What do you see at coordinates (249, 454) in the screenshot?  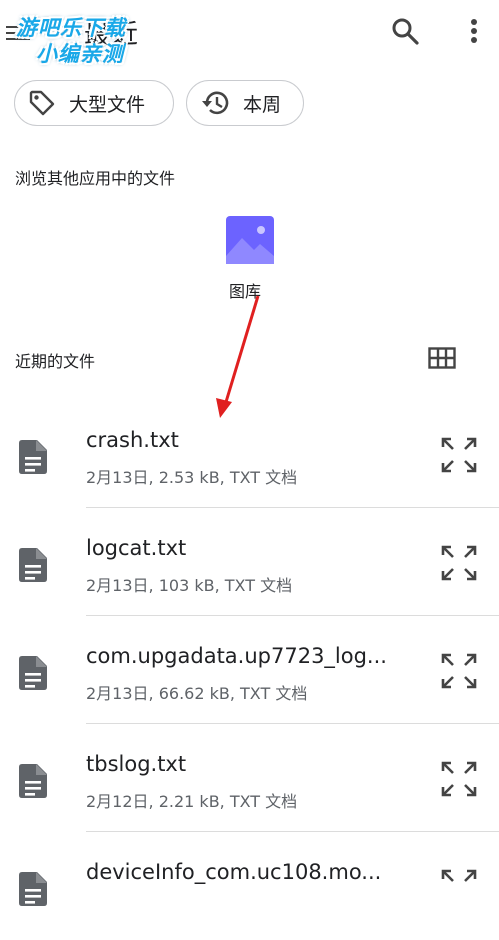 I see `file-row: crash.txt 2月13日, 2.53 kB, TXT 文档` at bounding box center [249, 454].